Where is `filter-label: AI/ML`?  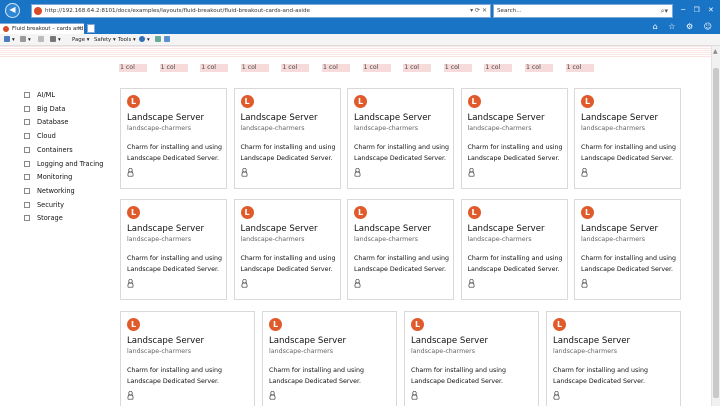 filter-label: AI/ML is located at coordinates (46, 95).